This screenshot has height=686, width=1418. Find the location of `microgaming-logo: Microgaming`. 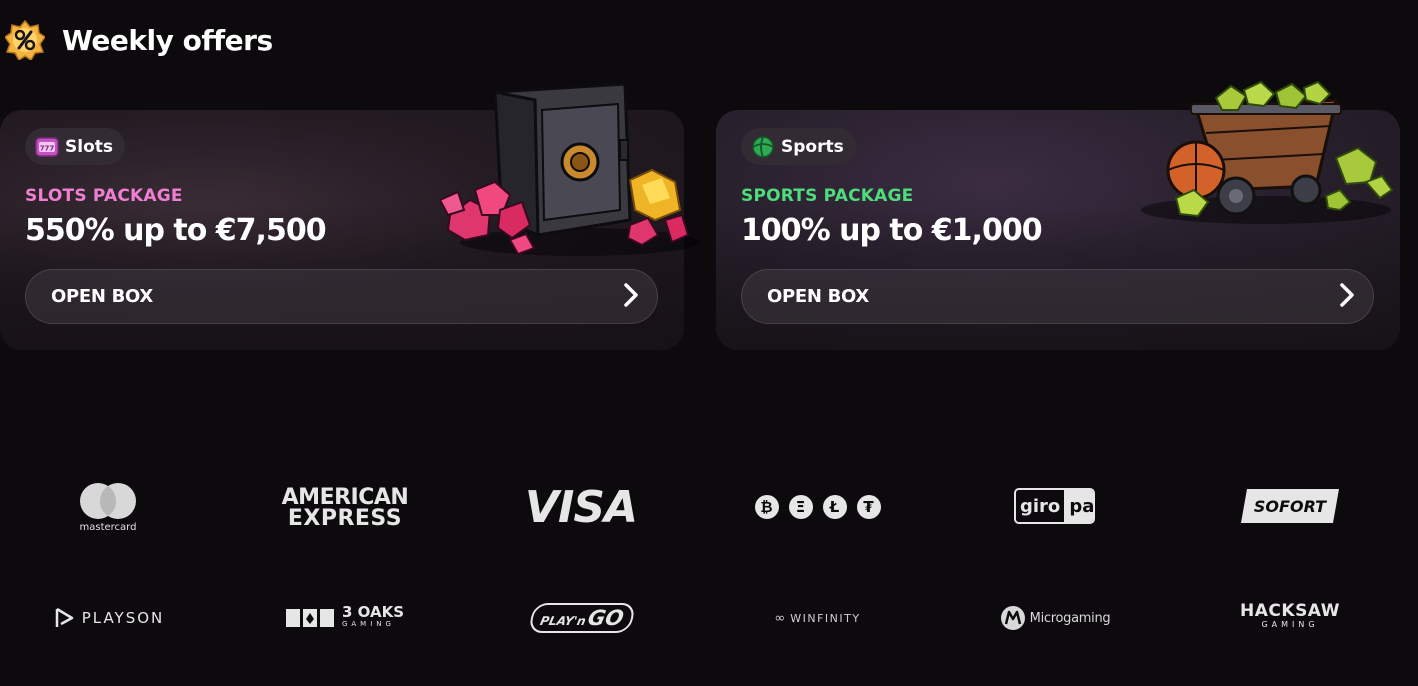

microgaming-logo: Microgaming is located at coordinates (1055, 618).